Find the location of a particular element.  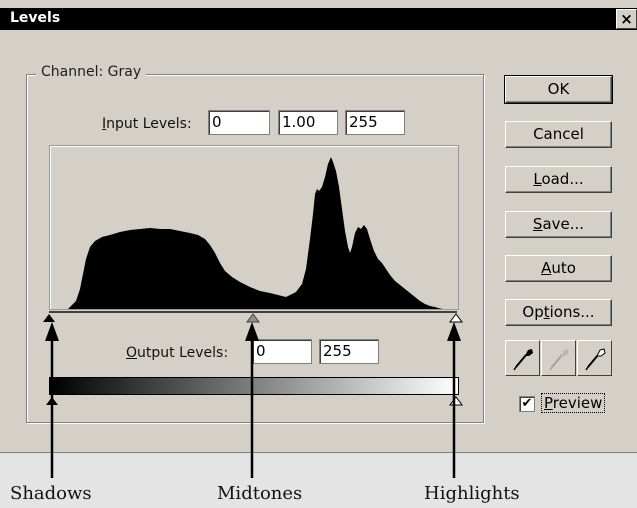

input-highlight-slider-icon is located at coordinates (456, 318).